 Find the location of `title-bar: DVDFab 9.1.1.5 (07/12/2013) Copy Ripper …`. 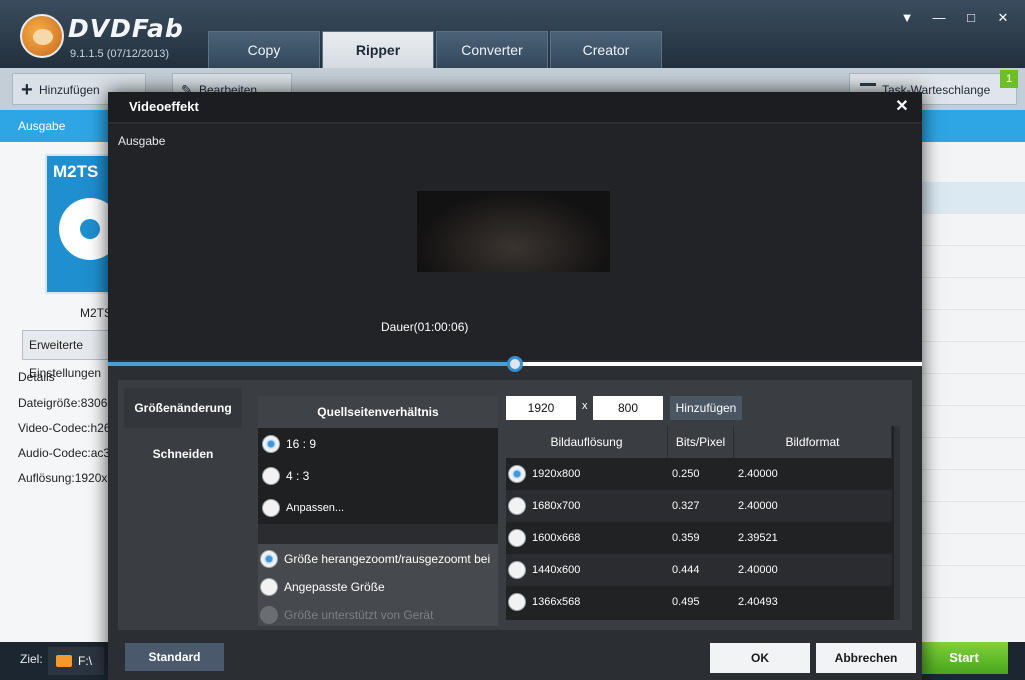

title-bar: DVDFab 9.1.1.5 (07/12/2013) Copy Ripper … is located at coordinates (512, 34).